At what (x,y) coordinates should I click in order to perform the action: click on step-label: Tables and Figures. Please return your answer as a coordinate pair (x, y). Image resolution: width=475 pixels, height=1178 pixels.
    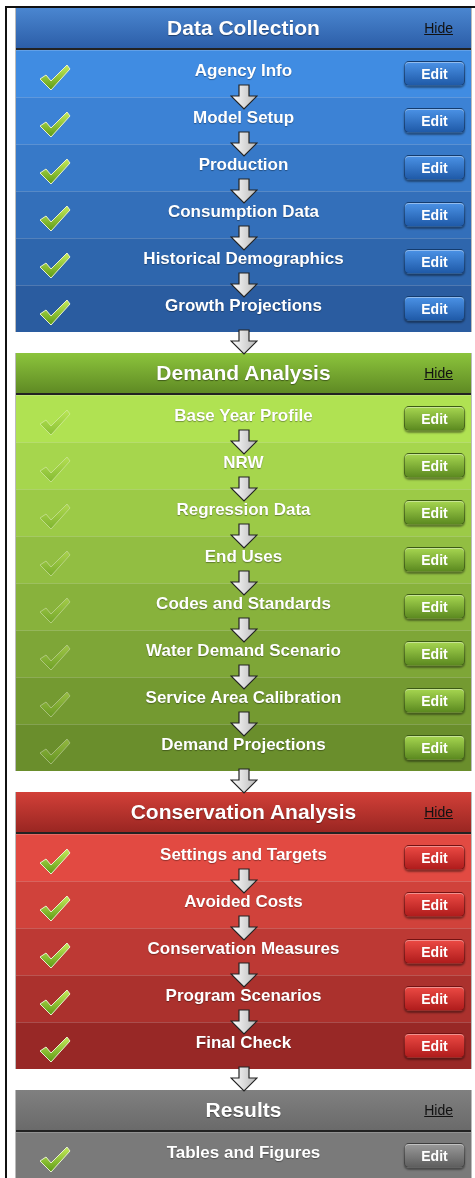
    Looking at the image, I should click on (243, 1153).